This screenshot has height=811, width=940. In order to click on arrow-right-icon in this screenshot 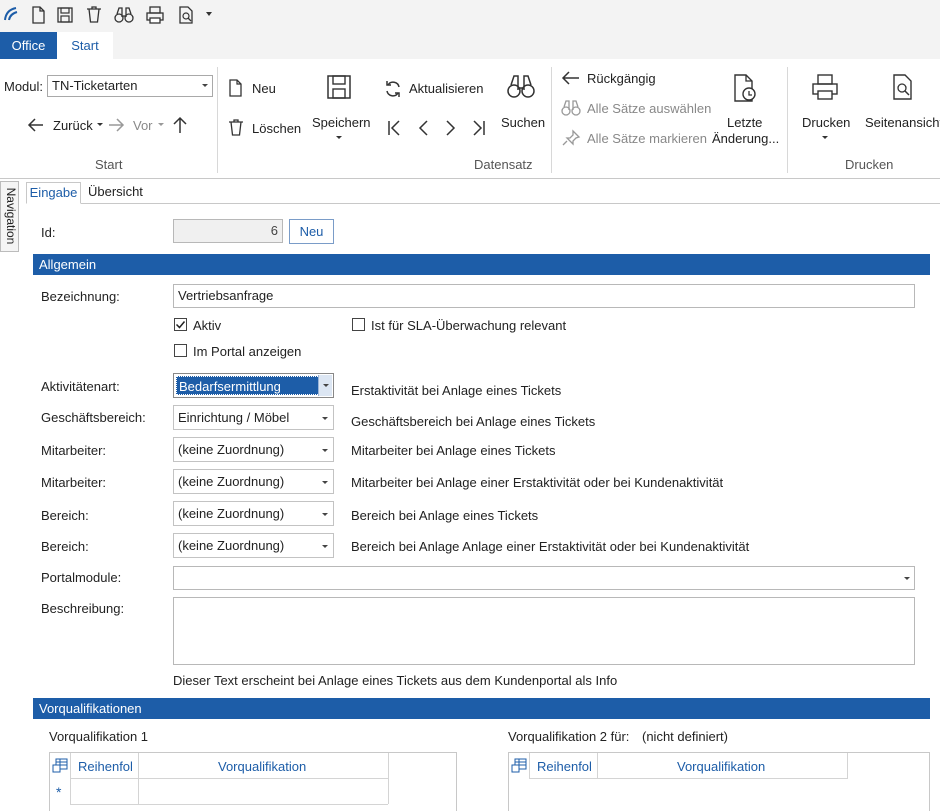, I will do `click(116, 125)`.